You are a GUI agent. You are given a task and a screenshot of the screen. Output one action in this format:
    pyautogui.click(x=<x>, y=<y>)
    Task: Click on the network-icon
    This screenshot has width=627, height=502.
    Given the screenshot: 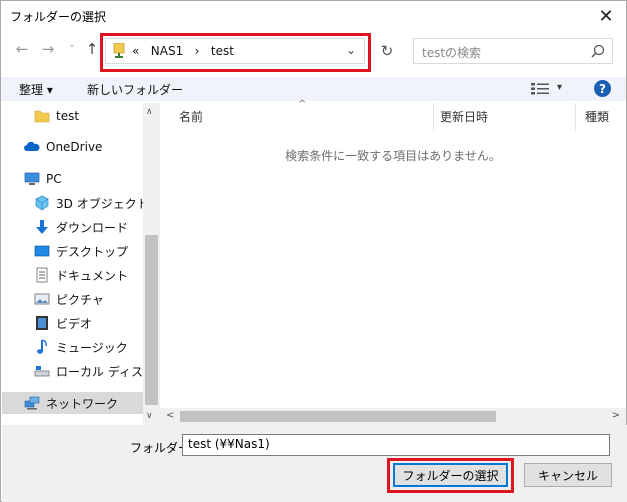 What is the action you would take?
    pyautogui.click(x=32, y=403)
    